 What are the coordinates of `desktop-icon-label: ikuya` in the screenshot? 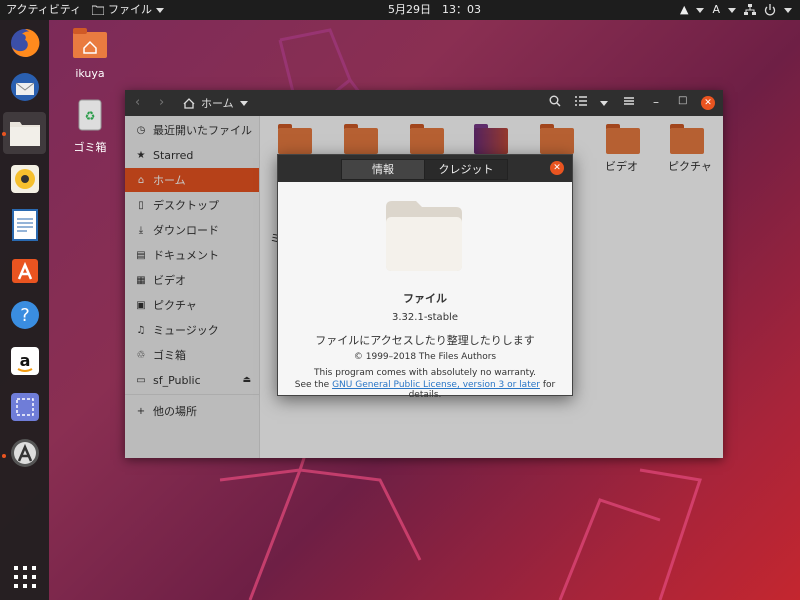 It's located at (90, 73).